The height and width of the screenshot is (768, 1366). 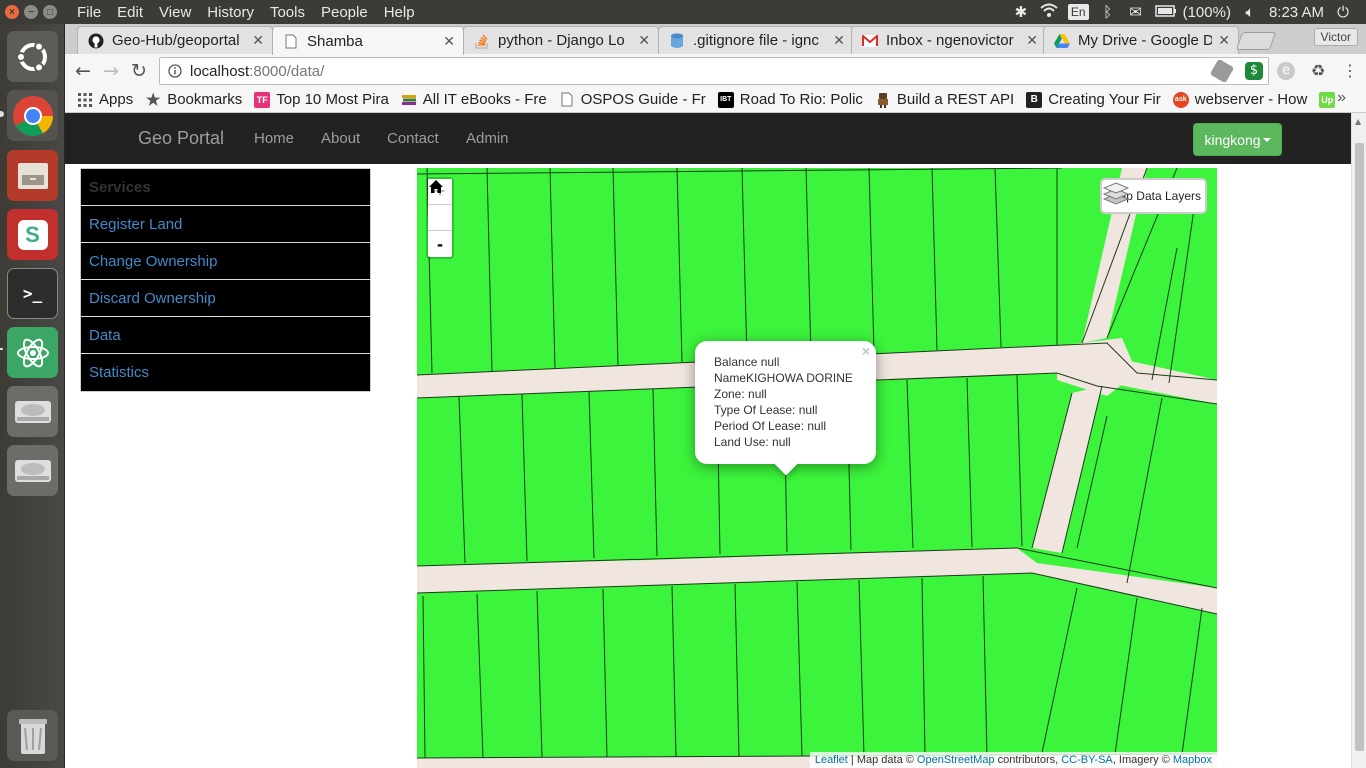 I want to click on settings-gear-icon: ✱, so click(x=1021, y=12).